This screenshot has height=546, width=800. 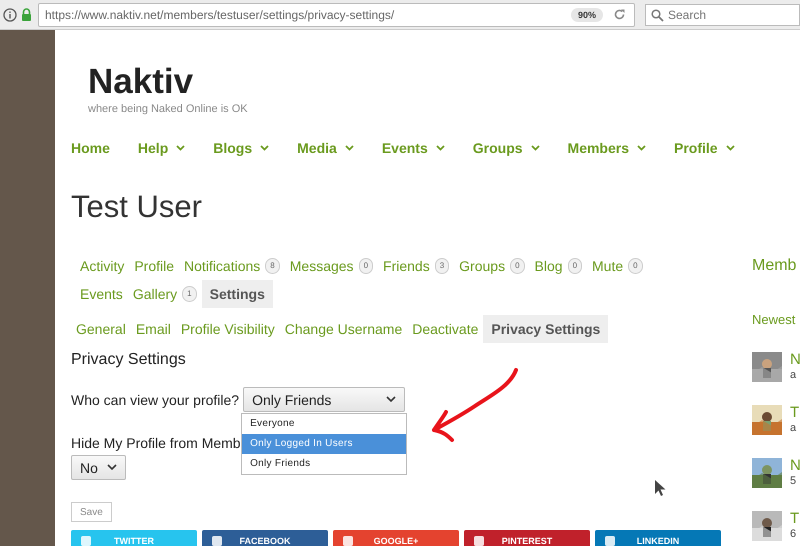 I want to click on subnav-link: Deactivate, so click(x=445, y=329).